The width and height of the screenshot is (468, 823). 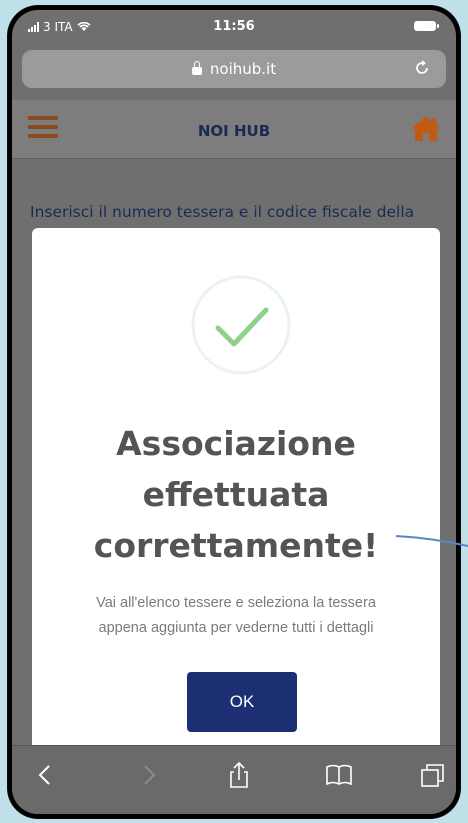 I want to click on dialog-title-line: correttamente!, so click(x=236, y=545).